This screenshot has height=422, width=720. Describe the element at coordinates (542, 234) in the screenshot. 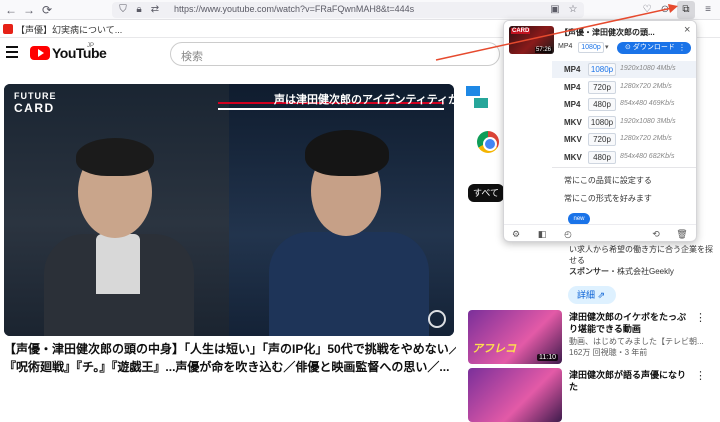

I see `sidebar-toggle-icon: ◧` at that location.